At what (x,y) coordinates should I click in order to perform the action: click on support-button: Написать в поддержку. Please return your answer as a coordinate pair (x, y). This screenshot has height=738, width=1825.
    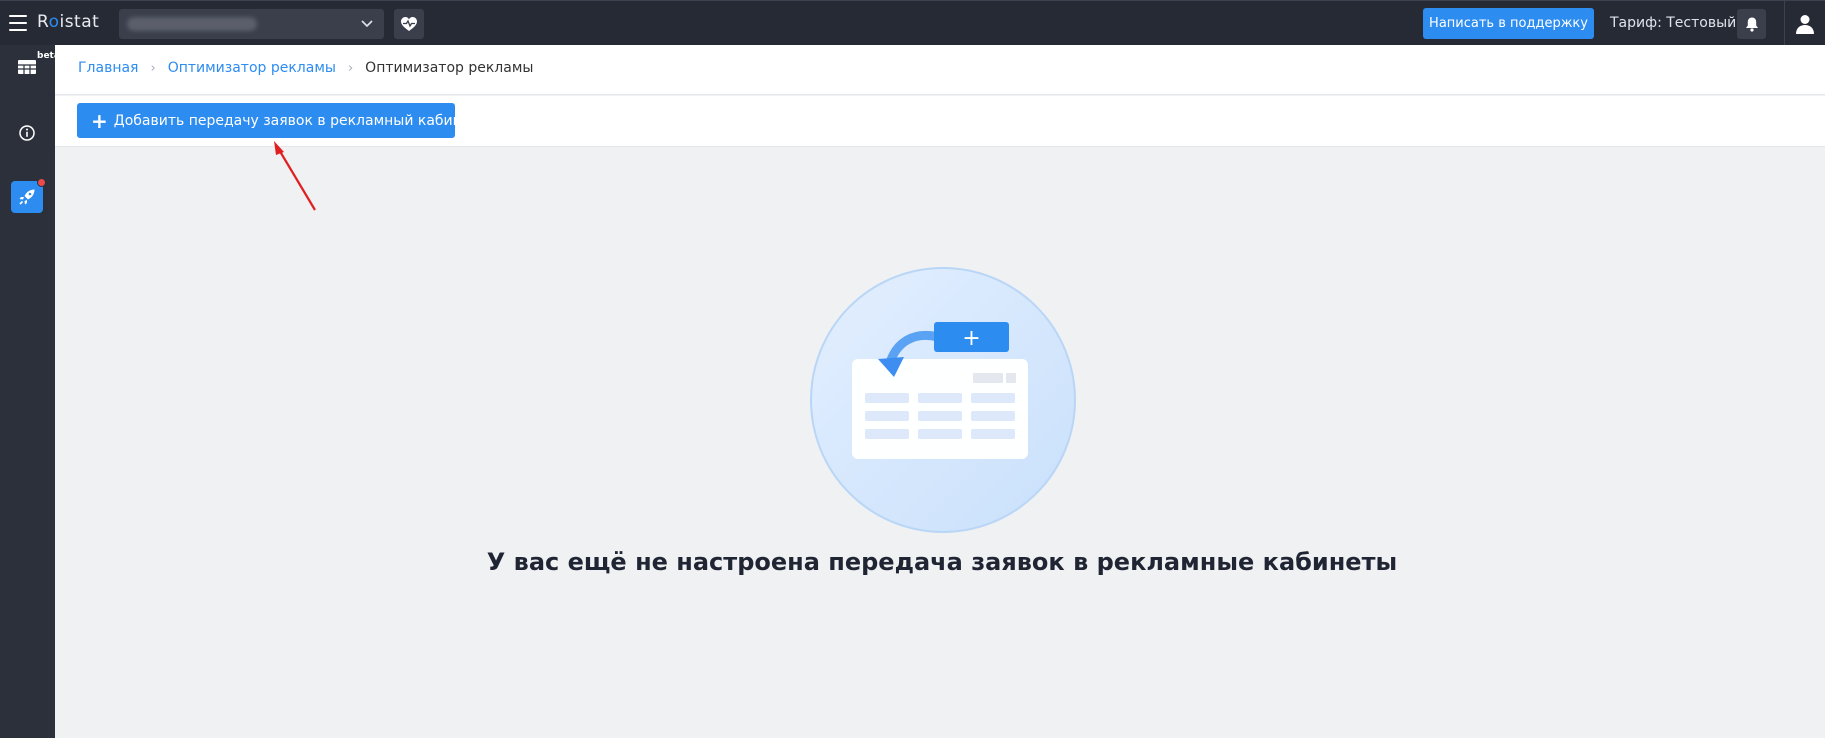
    Looking at the image, I should click on (1508, 23).